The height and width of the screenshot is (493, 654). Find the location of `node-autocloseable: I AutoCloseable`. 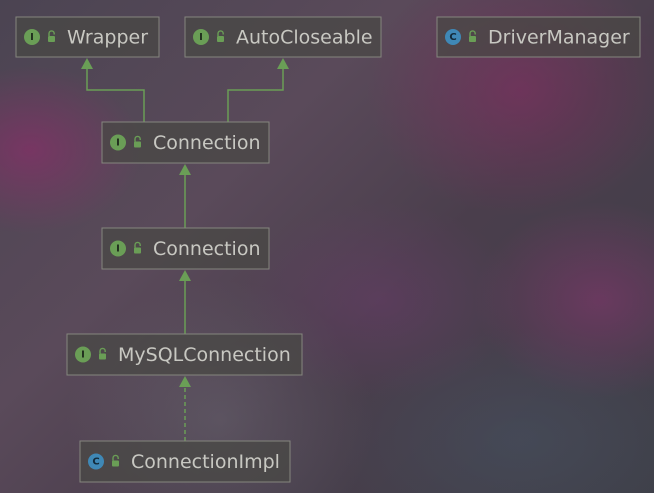

node-autocloseable: I AutoCloseable is located at coordinates (283, 37).